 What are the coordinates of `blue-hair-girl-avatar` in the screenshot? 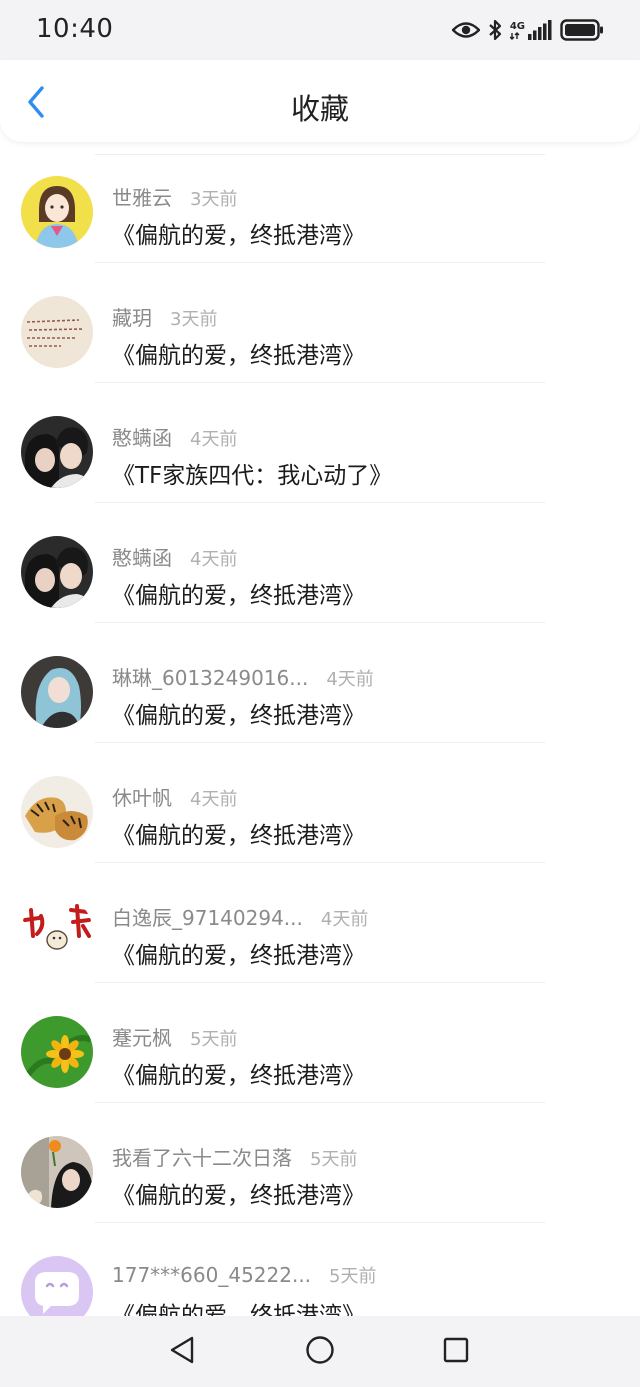 It's located at (57, 692).